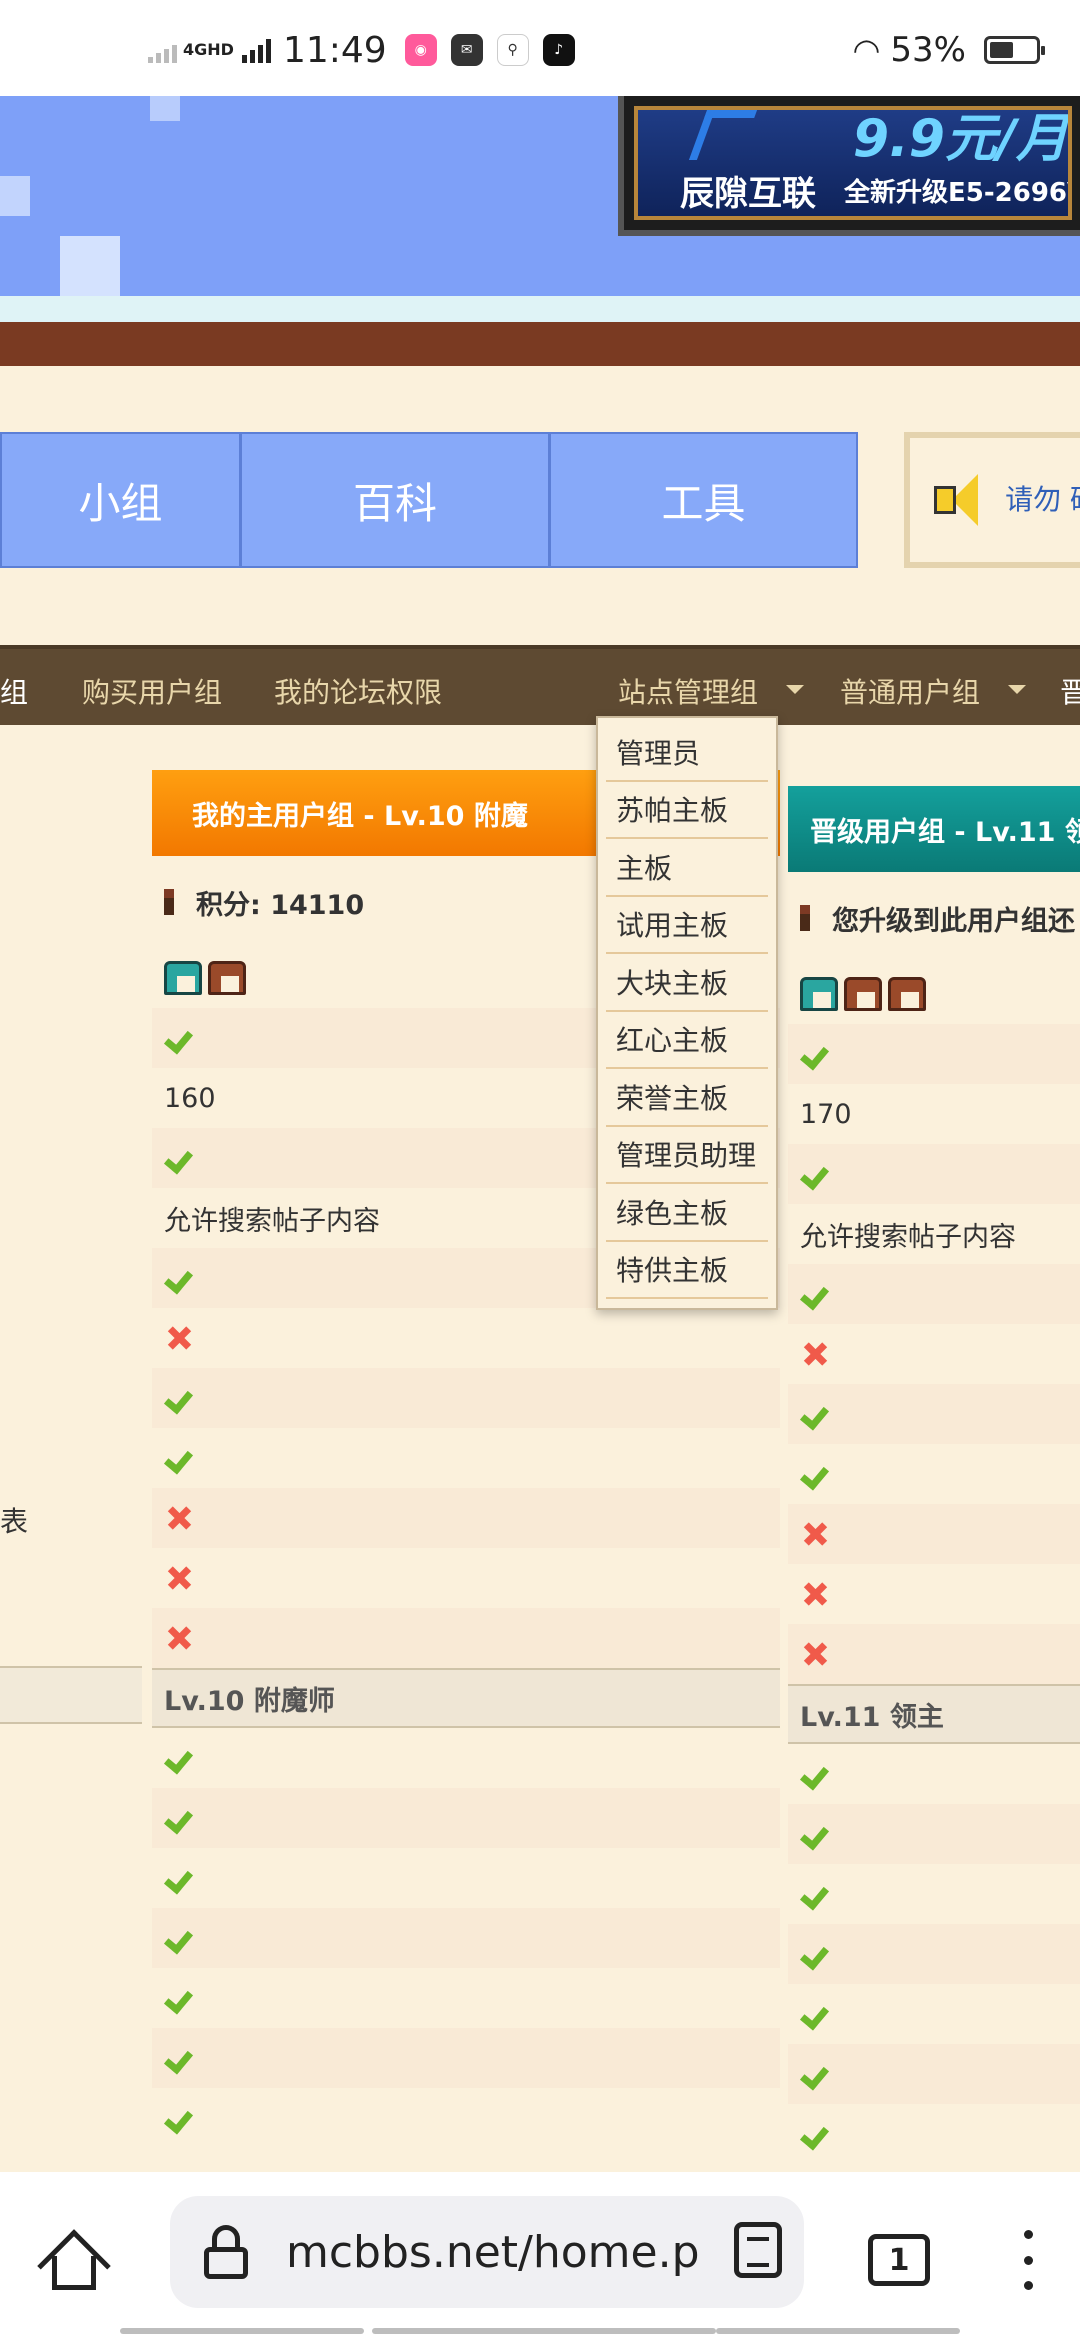 This screenshot has width=1080, height=2340. I want to click on upgrade-group-header: 晋级用户组 - Lv.11 领主, so click(934, 829).